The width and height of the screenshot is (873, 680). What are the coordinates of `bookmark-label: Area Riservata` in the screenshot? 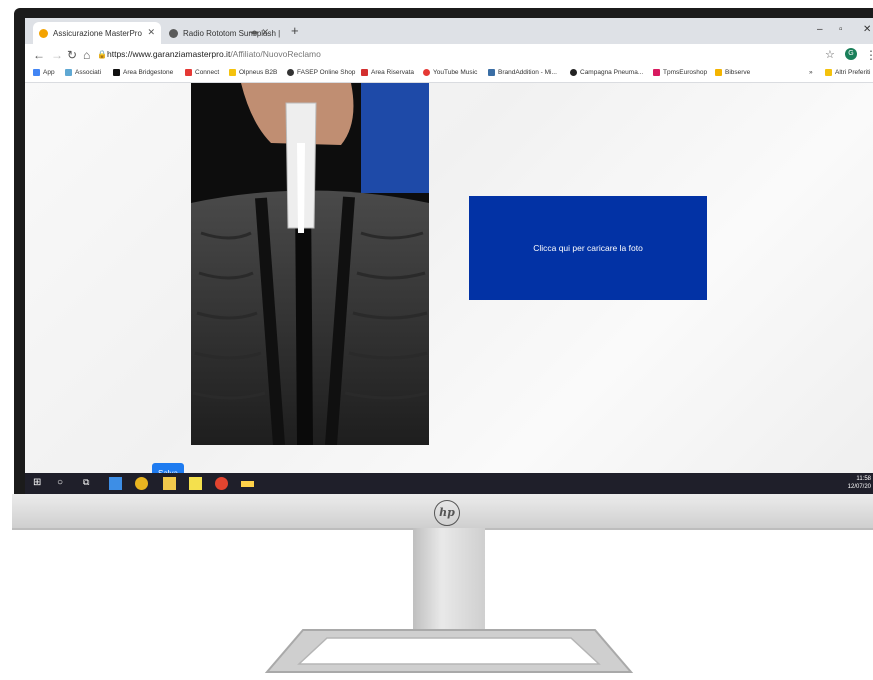 It's located at (392, 72).